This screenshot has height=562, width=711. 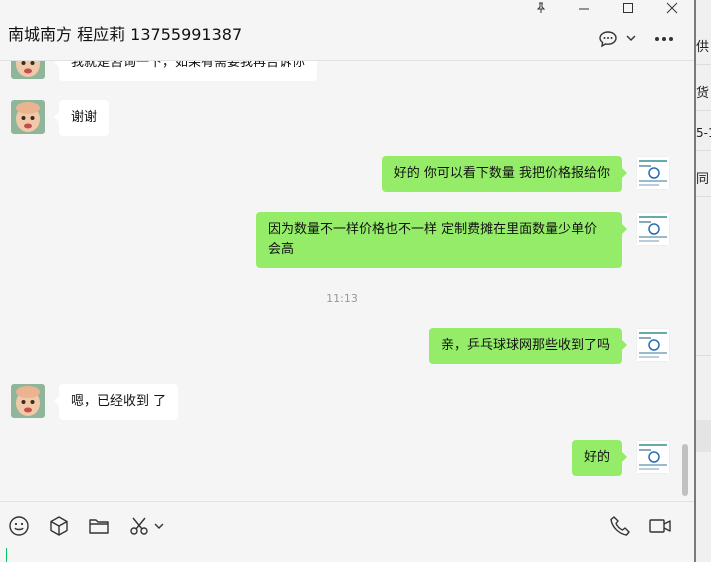 I want to click on message-outgoing: 因为数量不一样价格也不一样 定制费摊在里面数量少单价会高, so click(x=463, y=240).